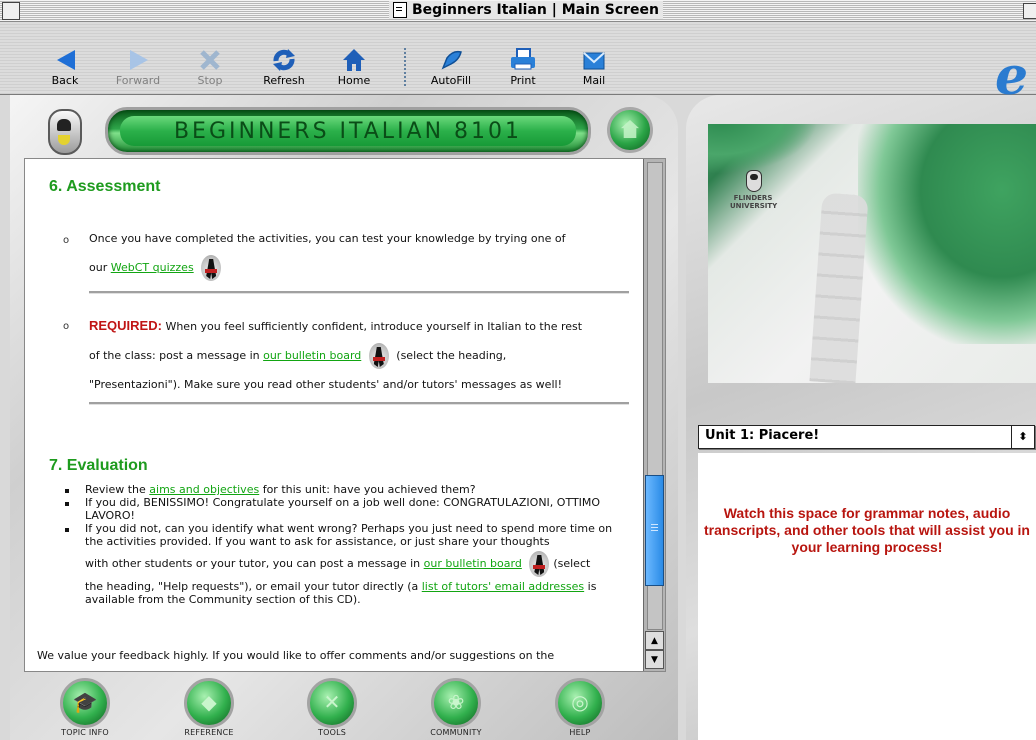 This screenshot has height=740, width=1036. Describe the element at coordinates (405, 67) in the screenshot. I see `toolbar-separator` at that location.